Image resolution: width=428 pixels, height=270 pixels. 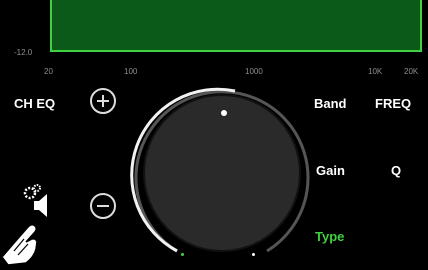 I want to click on ch-eq-label: CH EQ, so click(x=35, y=103).